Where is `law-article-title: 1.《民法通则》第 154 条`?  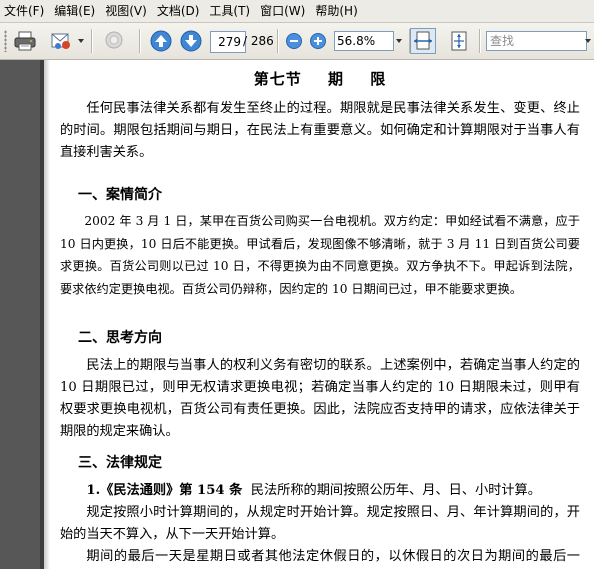
law-article-title: 1.《民法通则》第 154 条 is located at coordinates (164, 490).